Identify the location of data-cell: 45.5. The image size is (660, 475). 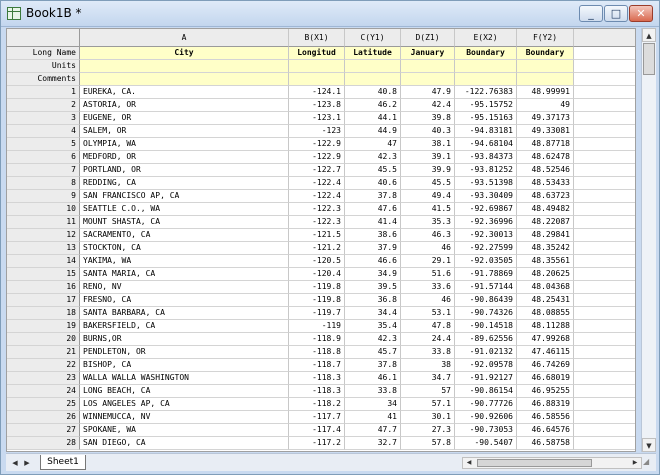
(428, 183).